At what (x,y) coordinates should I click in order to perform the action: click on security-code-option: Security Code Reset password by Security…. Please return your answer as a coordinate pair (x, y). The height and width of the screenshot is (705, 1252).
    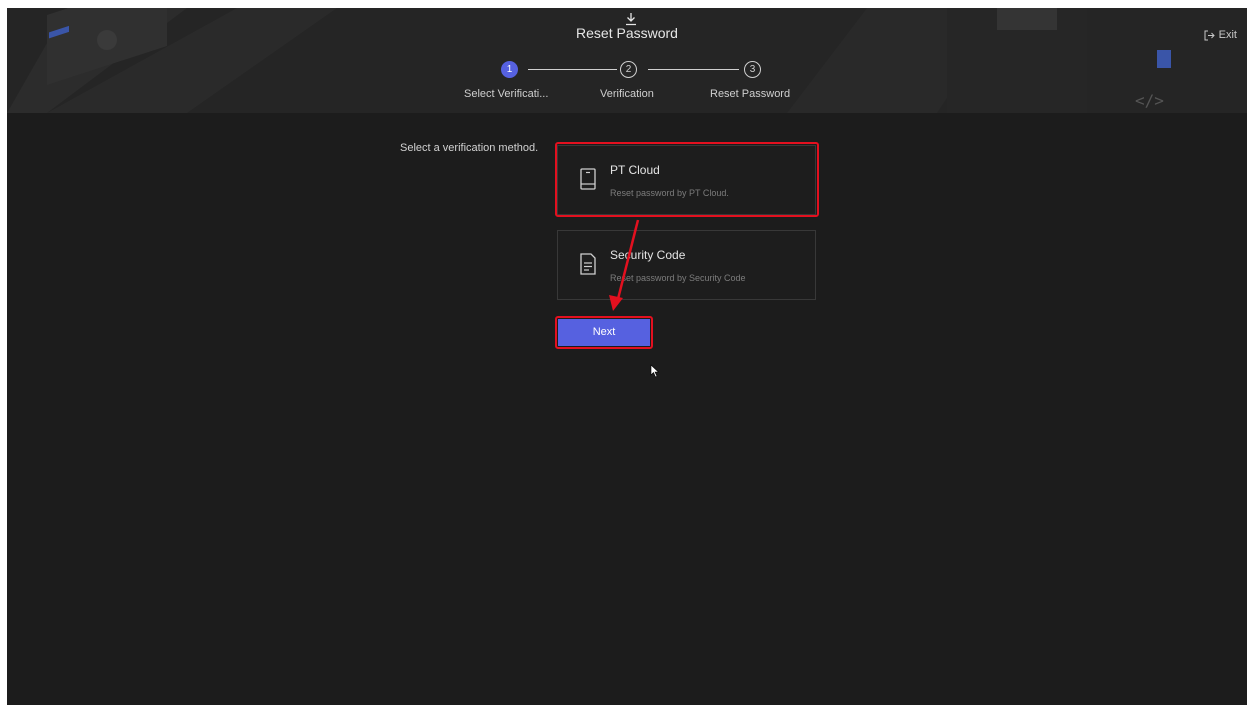
    Looking at the image, I should click on (686, 265).